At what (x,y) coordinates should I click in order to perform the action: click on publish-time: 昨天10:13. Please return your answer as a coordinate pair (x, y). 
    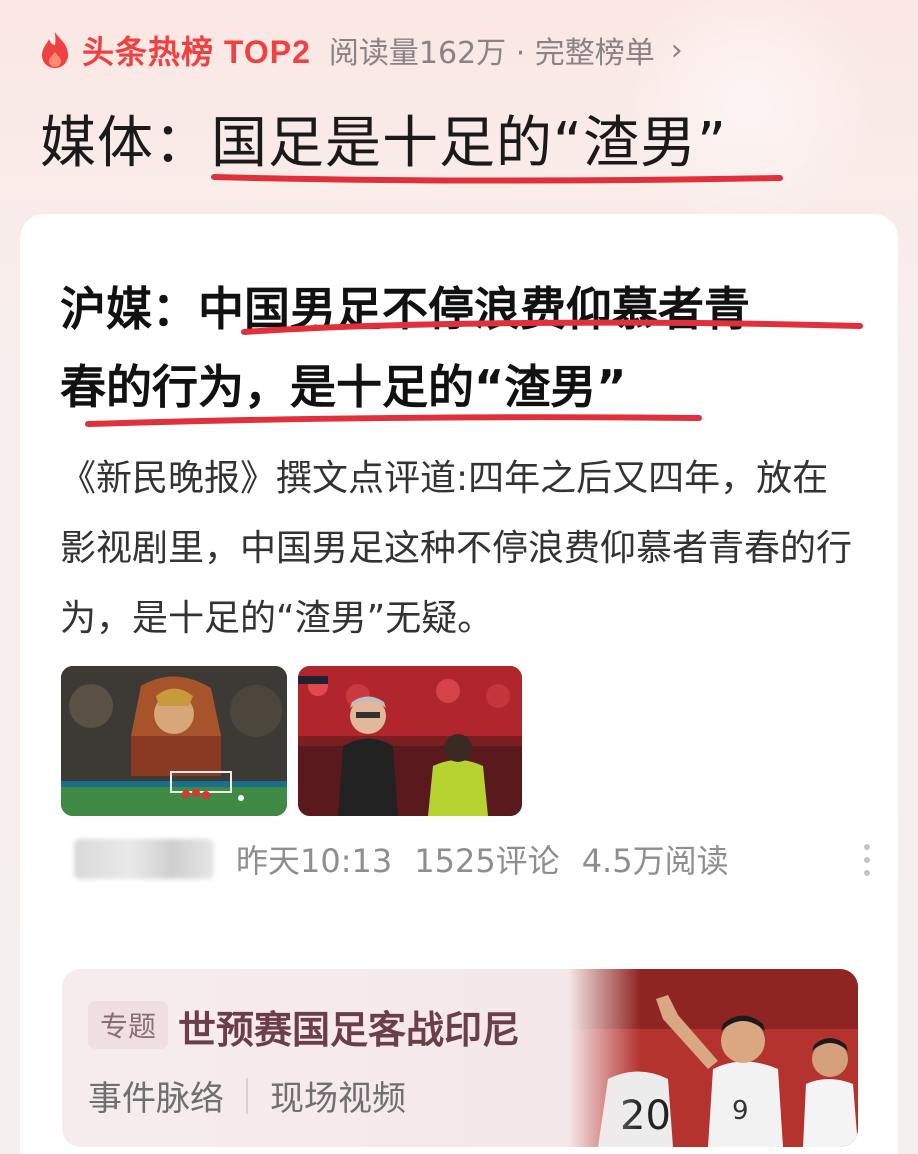
    Looking at the image, I should click on (314, 861).